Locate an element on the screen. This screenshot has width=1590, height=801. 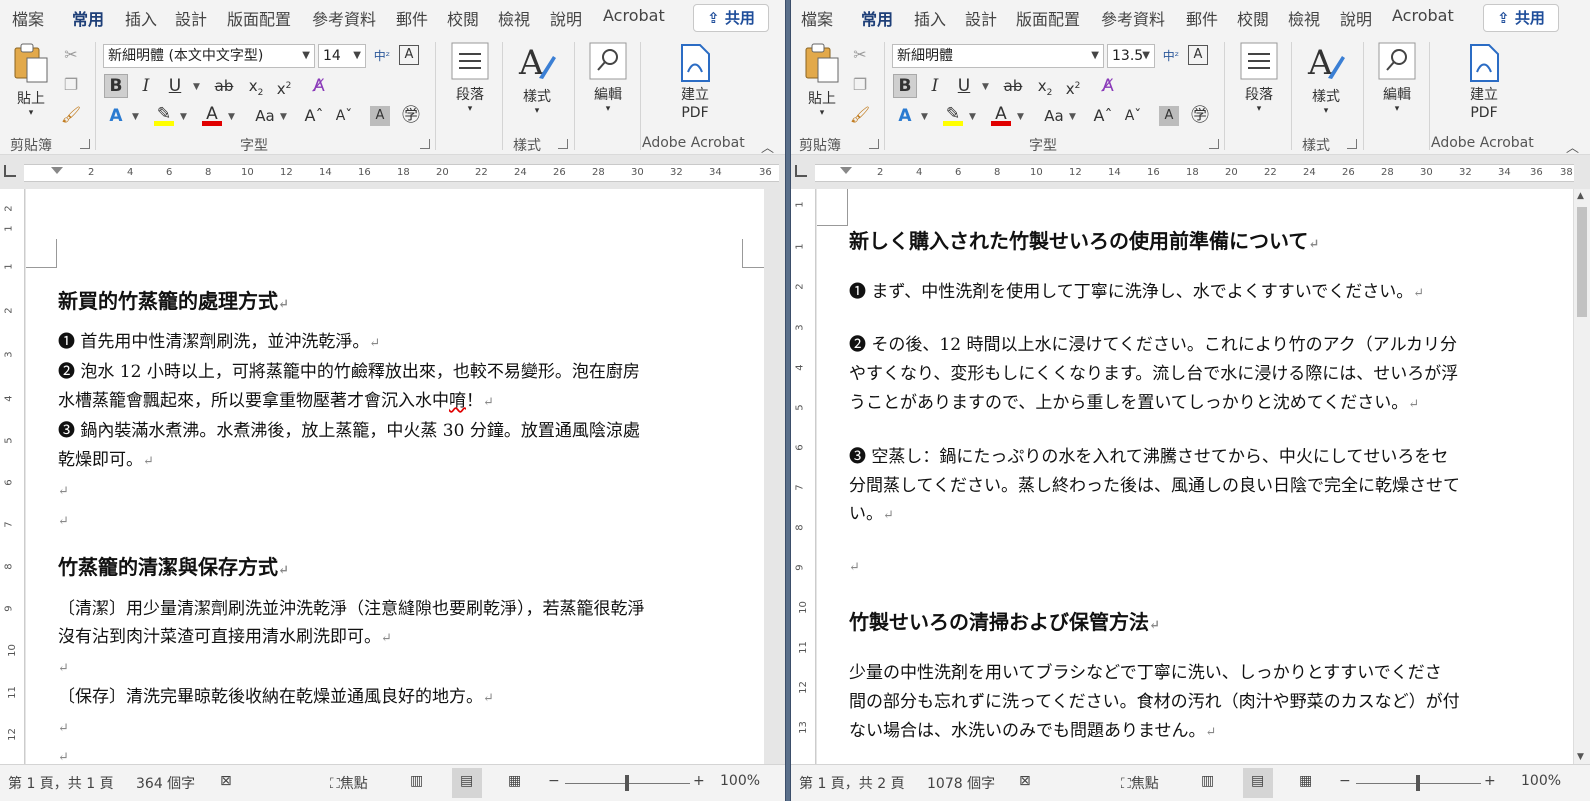
format-painter-icon: 🖌 is located at coordinates (71, 115).